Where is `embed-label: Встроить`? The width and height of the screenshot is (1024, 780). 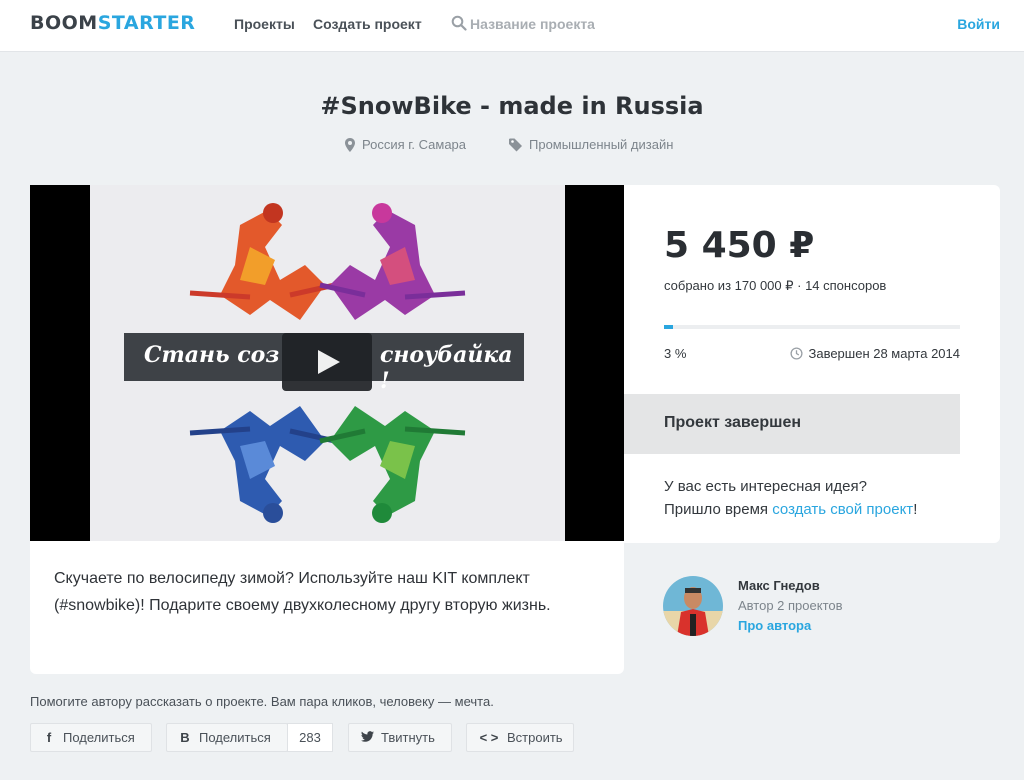 embed-label: Встроить is located at coordinates (535, 737).